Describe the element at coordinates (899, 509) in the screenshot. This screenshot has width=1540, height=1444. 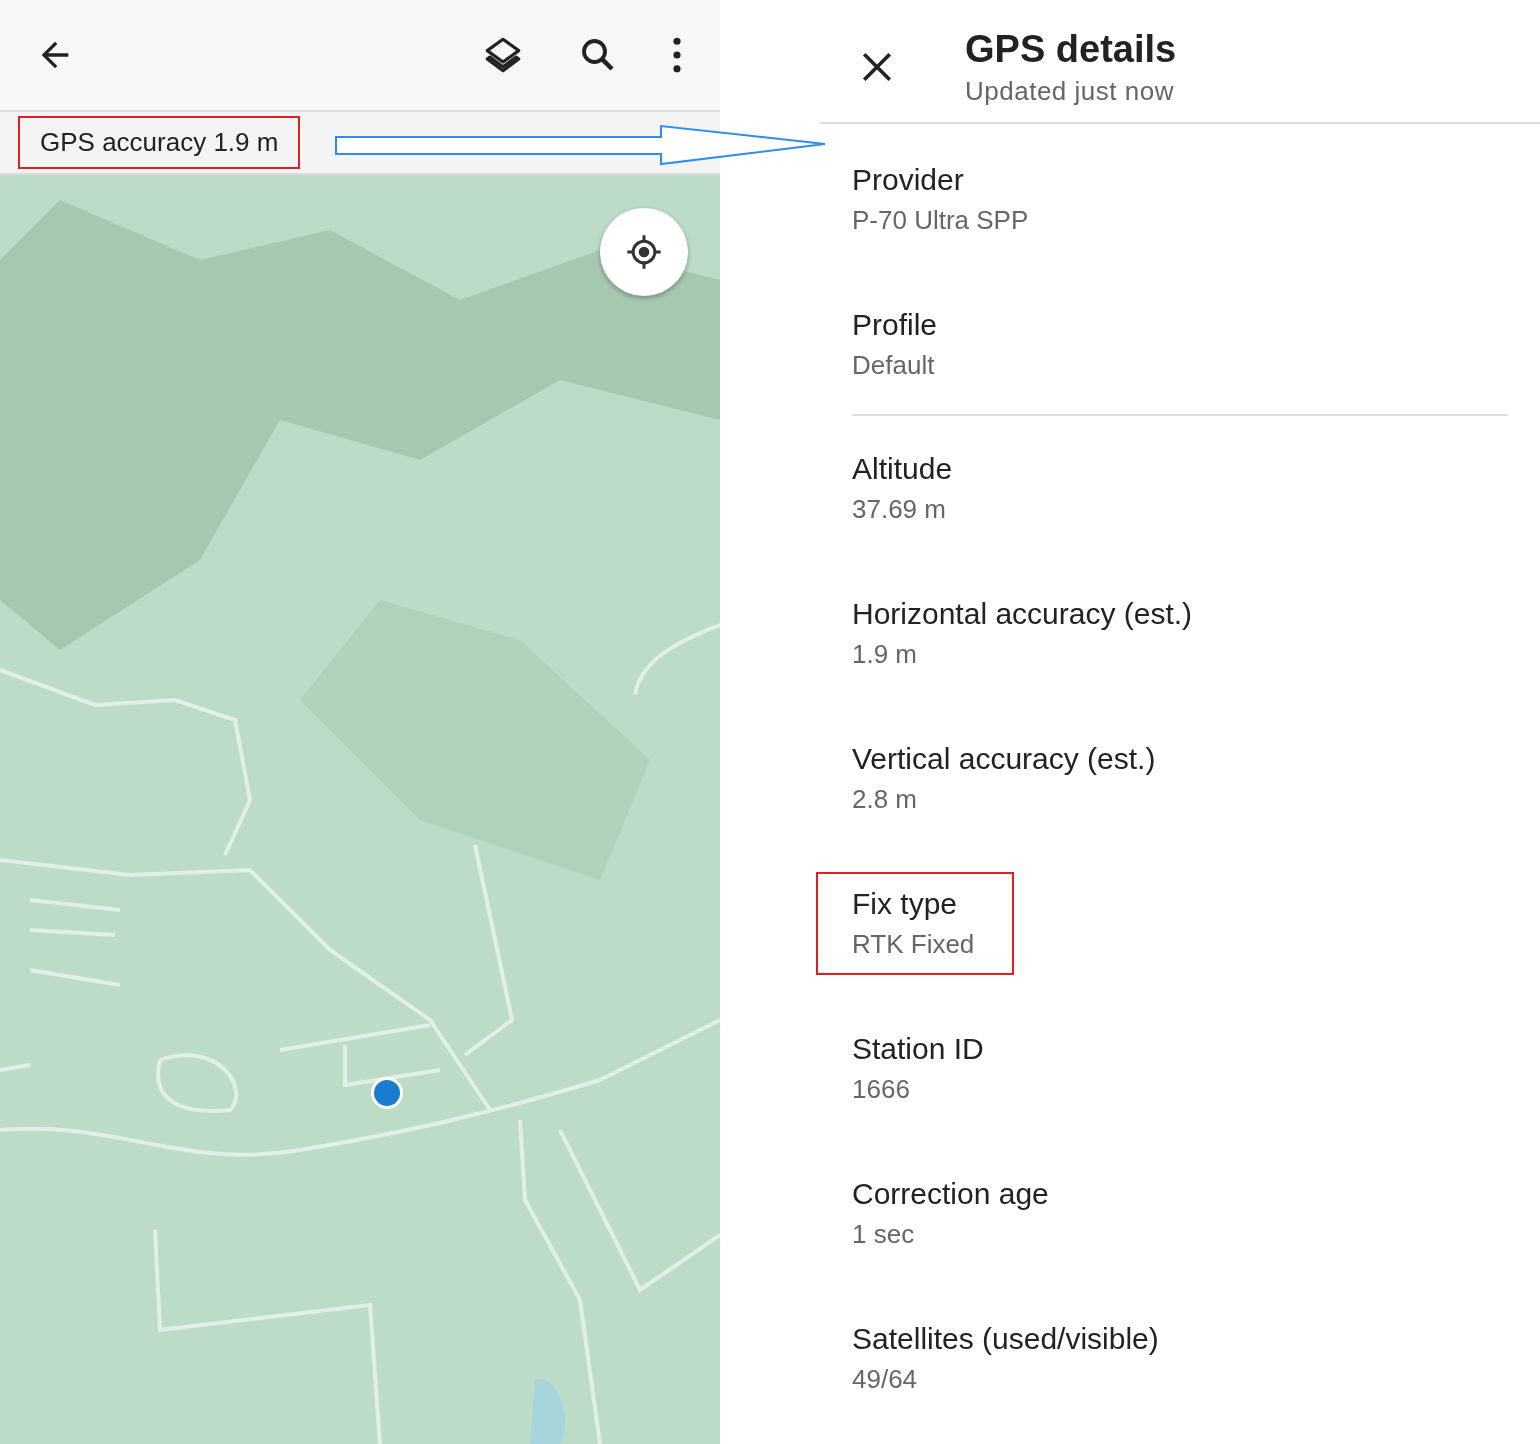
I see `detail-value: 37.69 m` at that location.